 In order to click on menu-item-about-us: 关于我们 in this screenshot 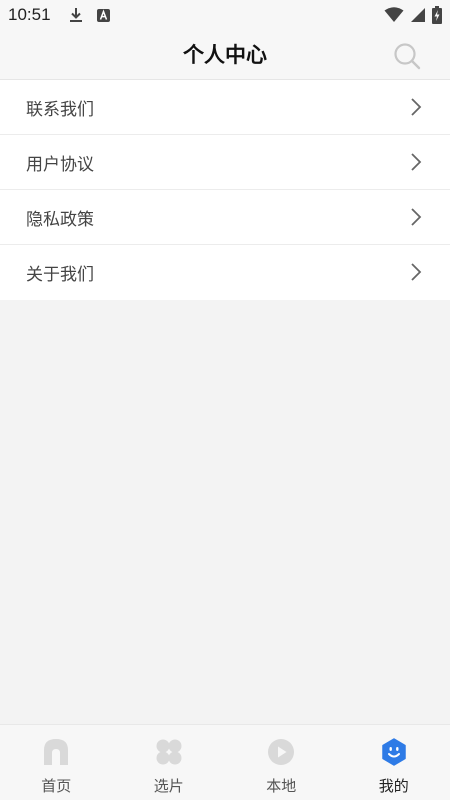, I will do `click(225, 272)`.